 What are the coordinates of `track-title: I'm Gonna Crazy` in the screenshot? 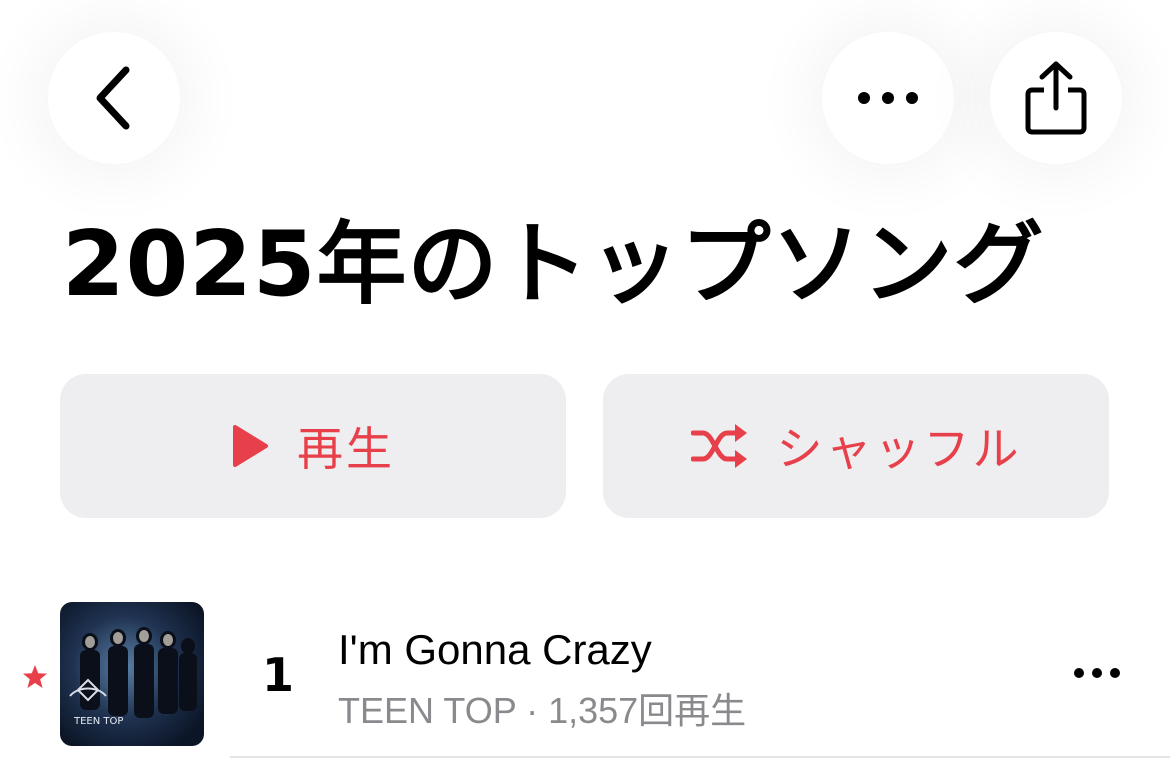 It's located at (495, 649).